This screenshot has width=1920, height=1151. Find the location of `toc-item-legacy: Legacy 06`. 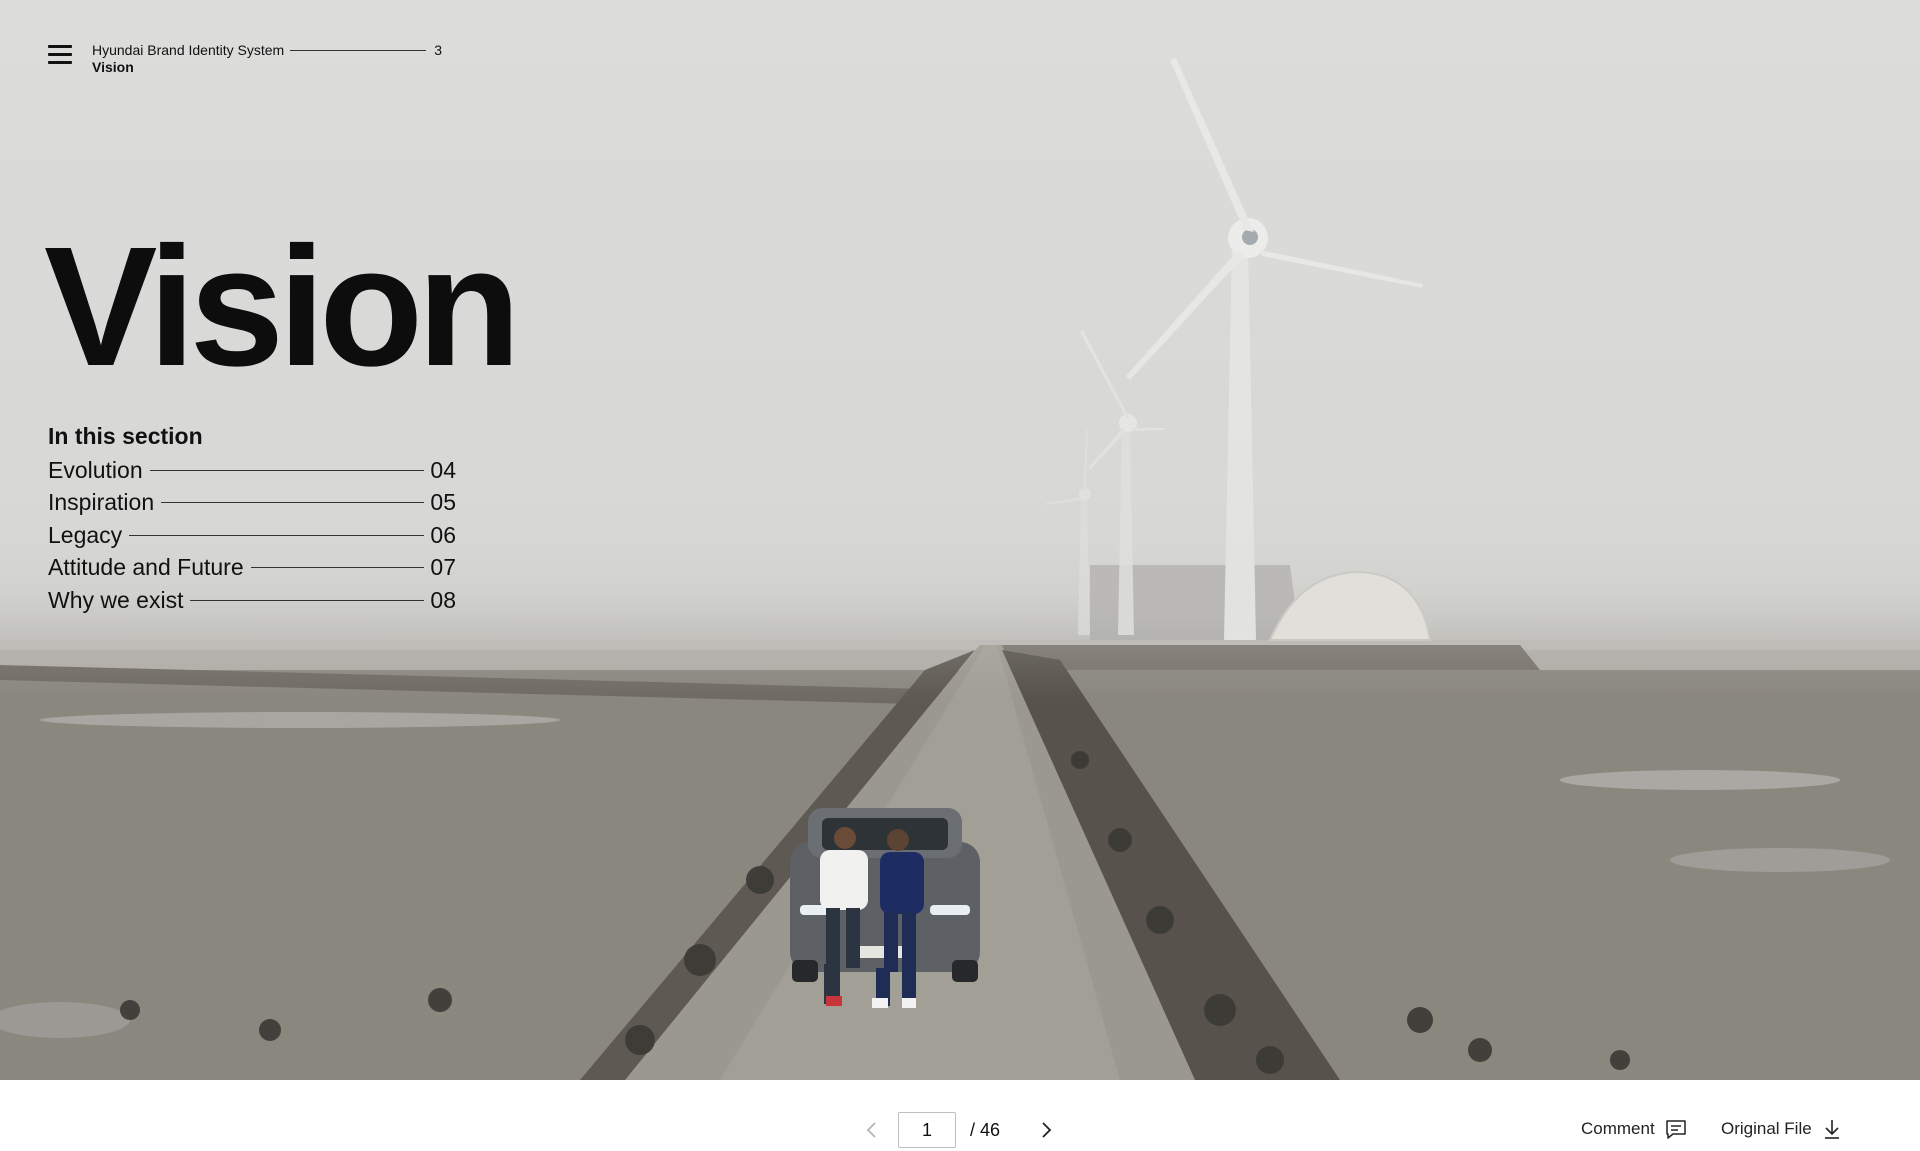

toc-item-legacy: Legacy 06 is located at coordinates (252, 535).